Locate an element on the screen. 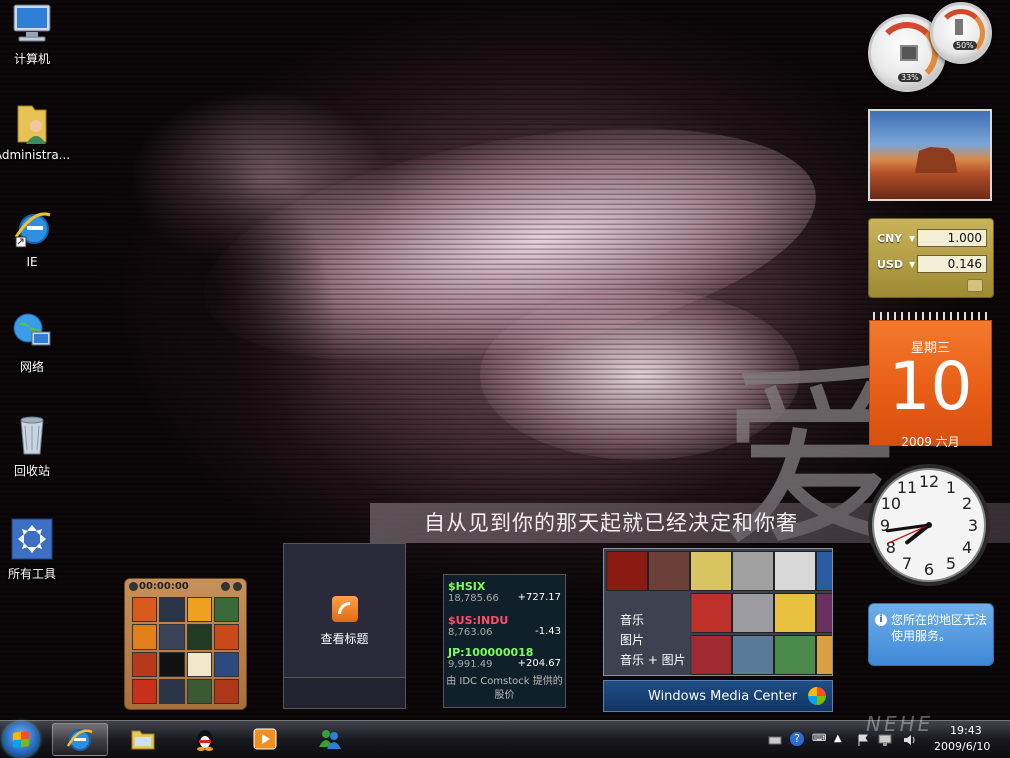 Image resolution: width=1010 pixels, height=758 pixels. taskbar-button-explorer is located at coordinates (144, 739).